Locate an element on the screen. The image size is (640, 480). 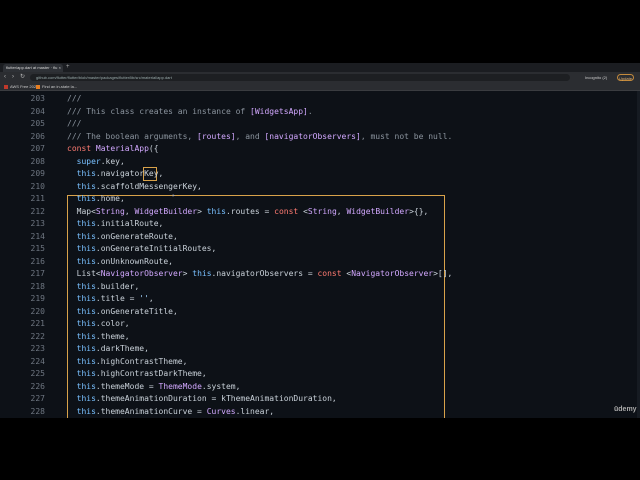
code-token: >[], is located at coordinates (443, 273).